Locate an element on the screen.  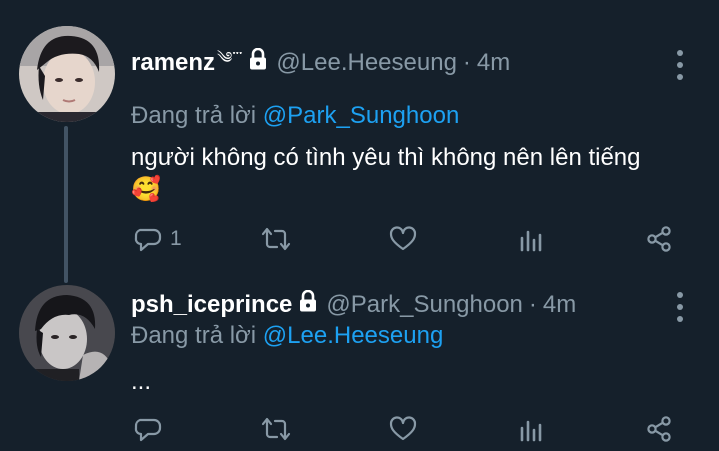
reply-button is located at coordinates (148, 429).